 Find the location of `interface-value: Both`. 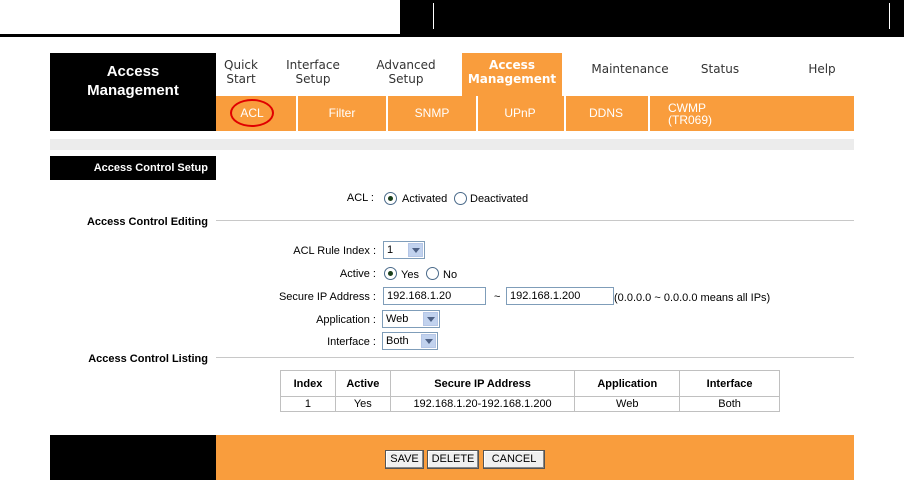

interface-value: Both is located at coordinates (397, 341).